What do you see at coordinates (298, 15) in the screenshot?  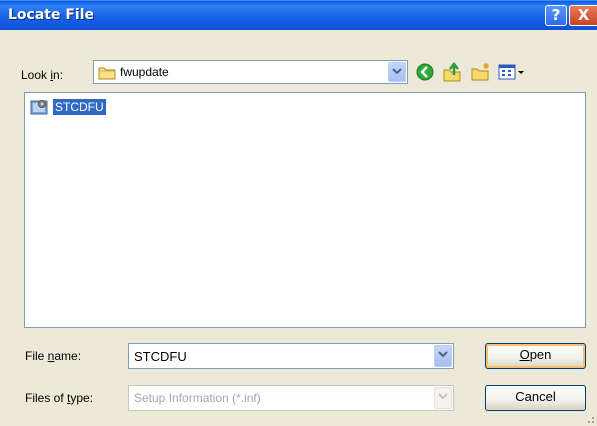 I see `title-bar: Locate File ? X` at bounding box center [298, 15].